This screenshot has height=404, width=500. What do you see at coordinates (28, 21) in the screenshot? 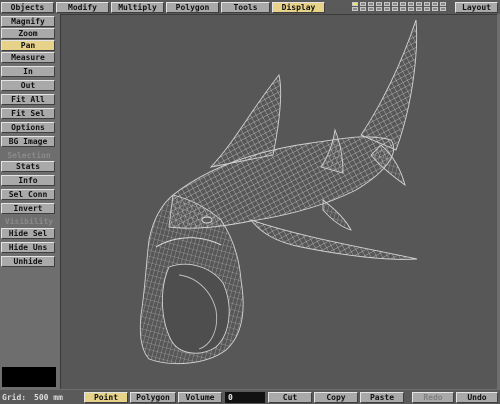
I see `magnify-button: Magnify` at bounding box center [28, 21].